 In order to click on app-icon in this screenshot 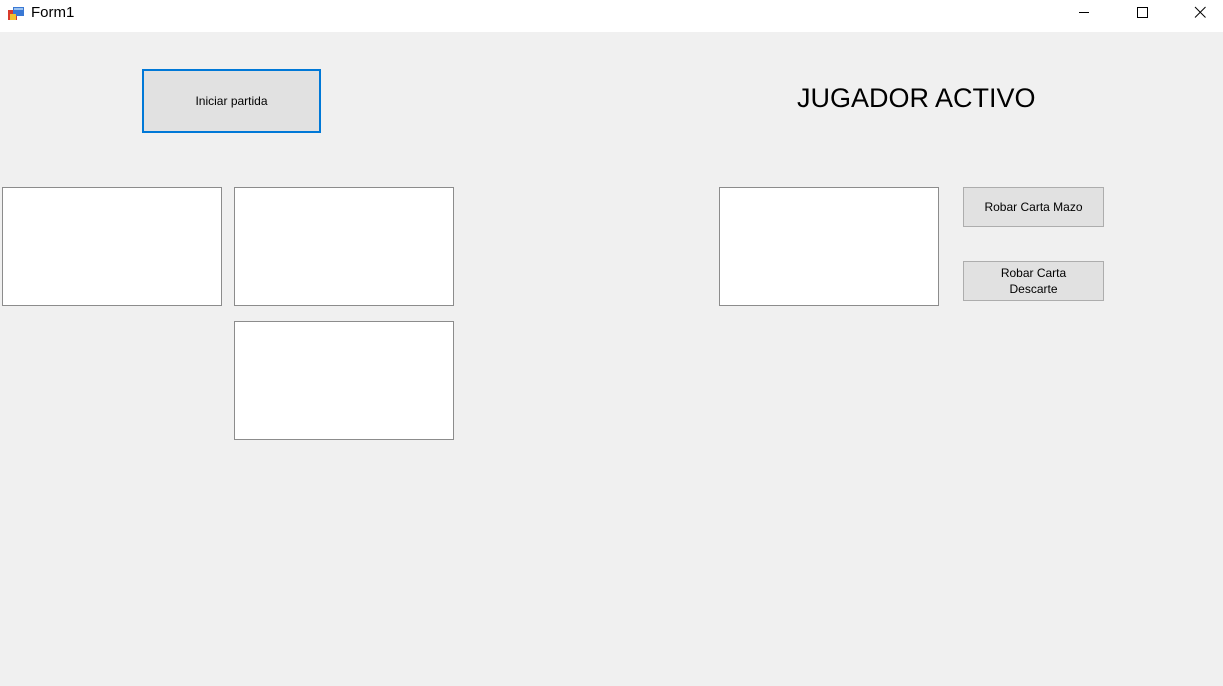, I will do `click(16, 14)`.